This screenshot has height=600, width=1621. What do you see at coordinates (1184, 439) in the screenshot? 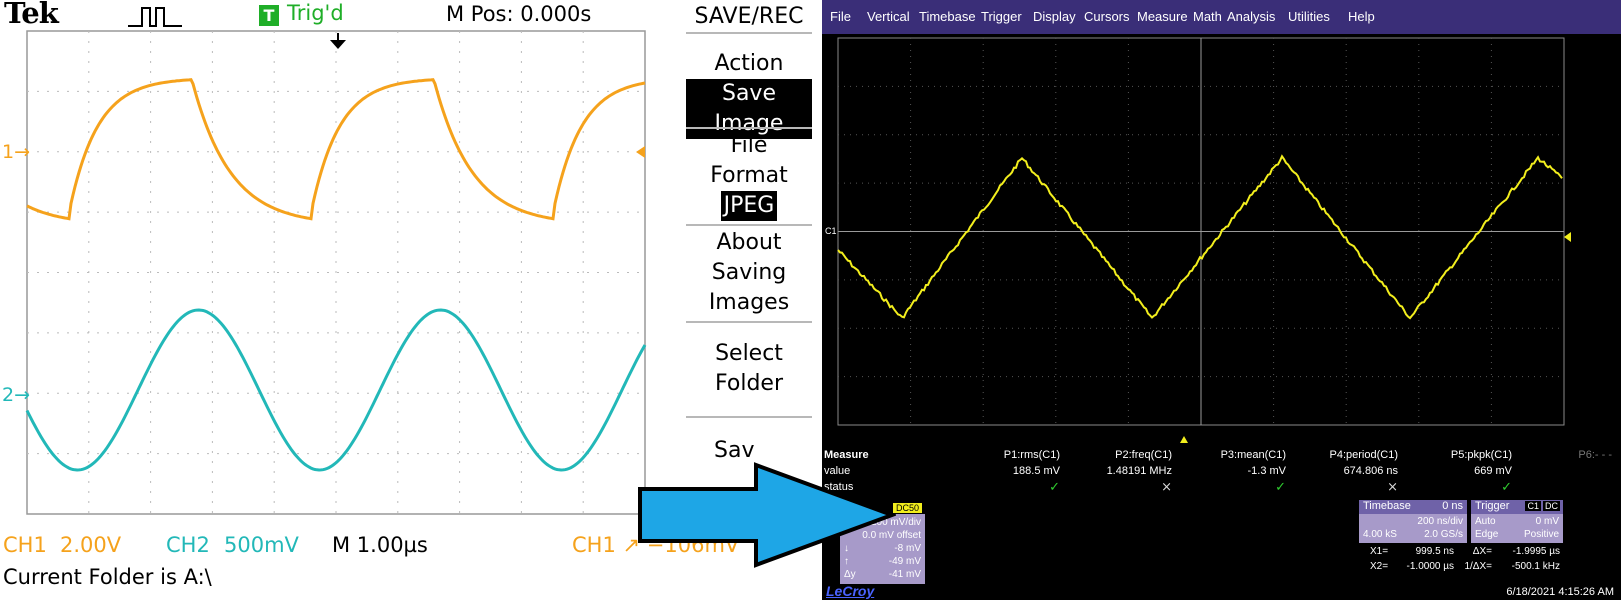
I see `trigger-position-icon` at bounding box center [1184, 439].